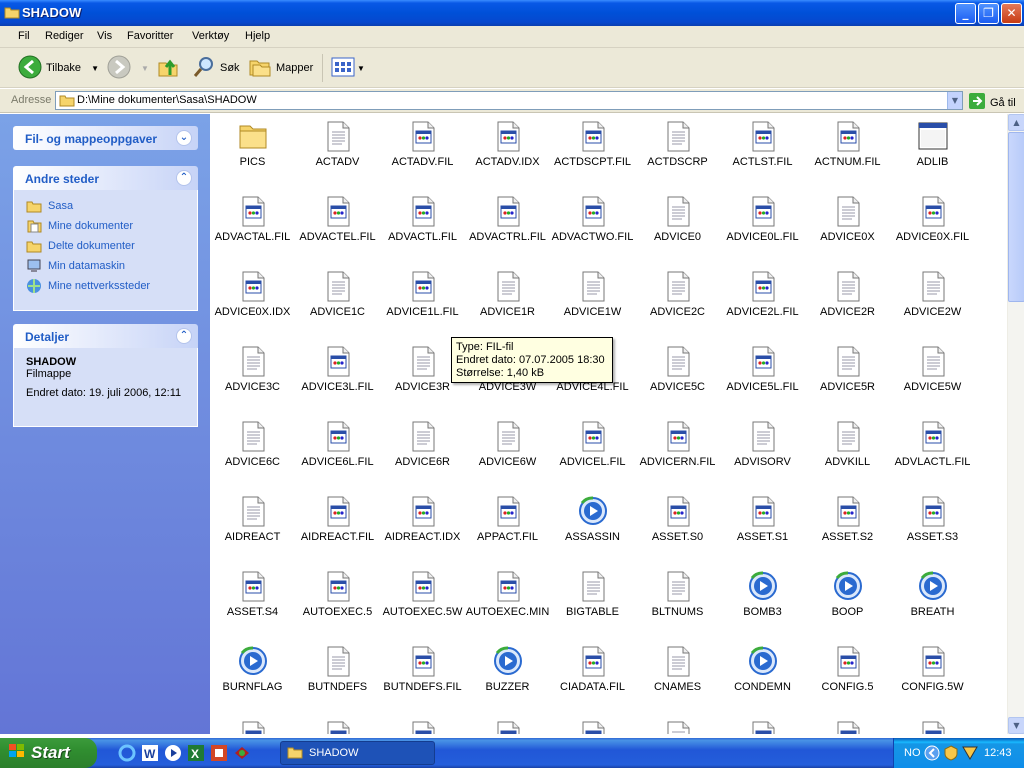 The image size is (1024, 768). Describe the element at coordinates (95, 68) in the screenshot. I see `back-dropdown-icon: ▼` at that location.